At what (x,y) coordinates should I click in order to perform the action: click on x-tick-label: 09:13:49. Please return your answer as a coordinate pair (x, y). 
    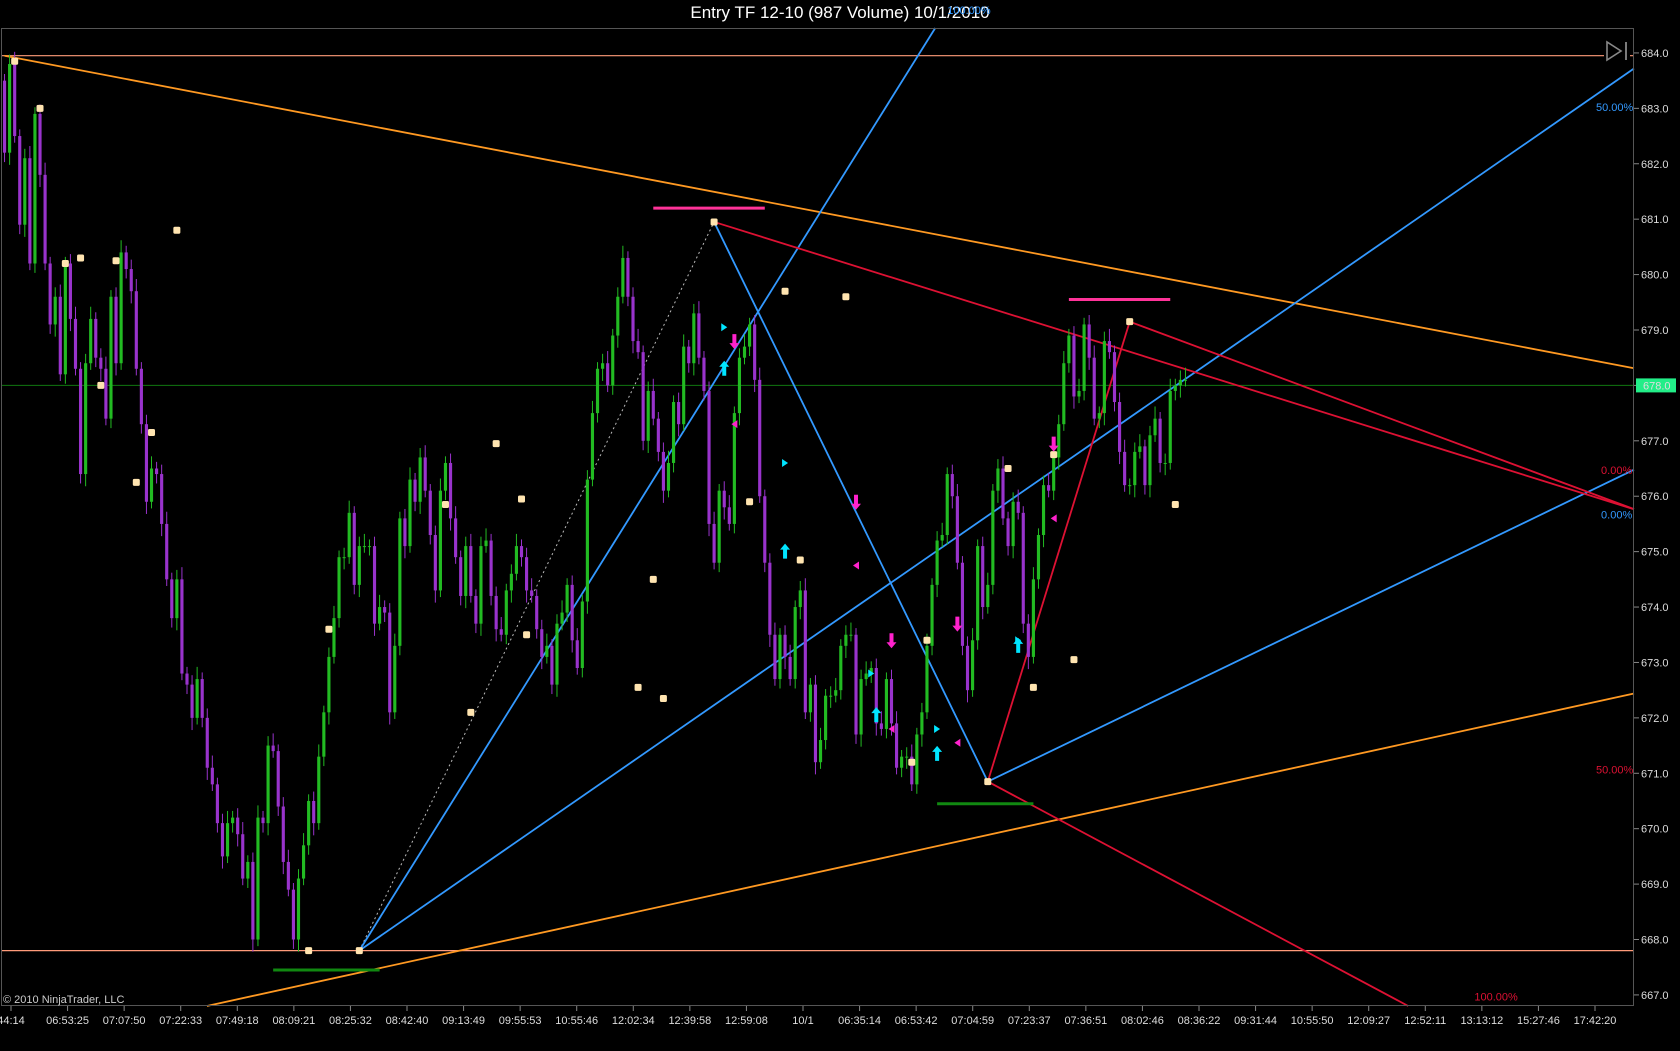
    Looking at the image, I should click on (463, 1021).